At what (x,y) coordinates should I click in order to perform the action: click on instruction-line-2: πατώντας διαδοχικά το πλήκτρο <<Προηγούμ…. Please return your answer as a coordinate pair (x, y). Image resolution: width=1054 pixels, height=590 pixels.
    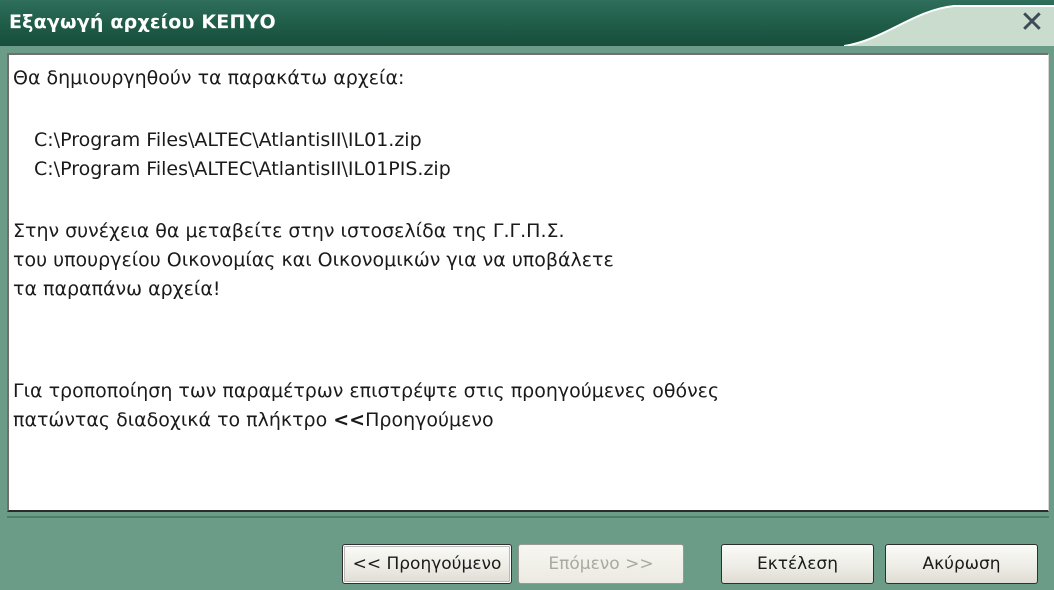
    Looking at the image, I should click on (253, 420).